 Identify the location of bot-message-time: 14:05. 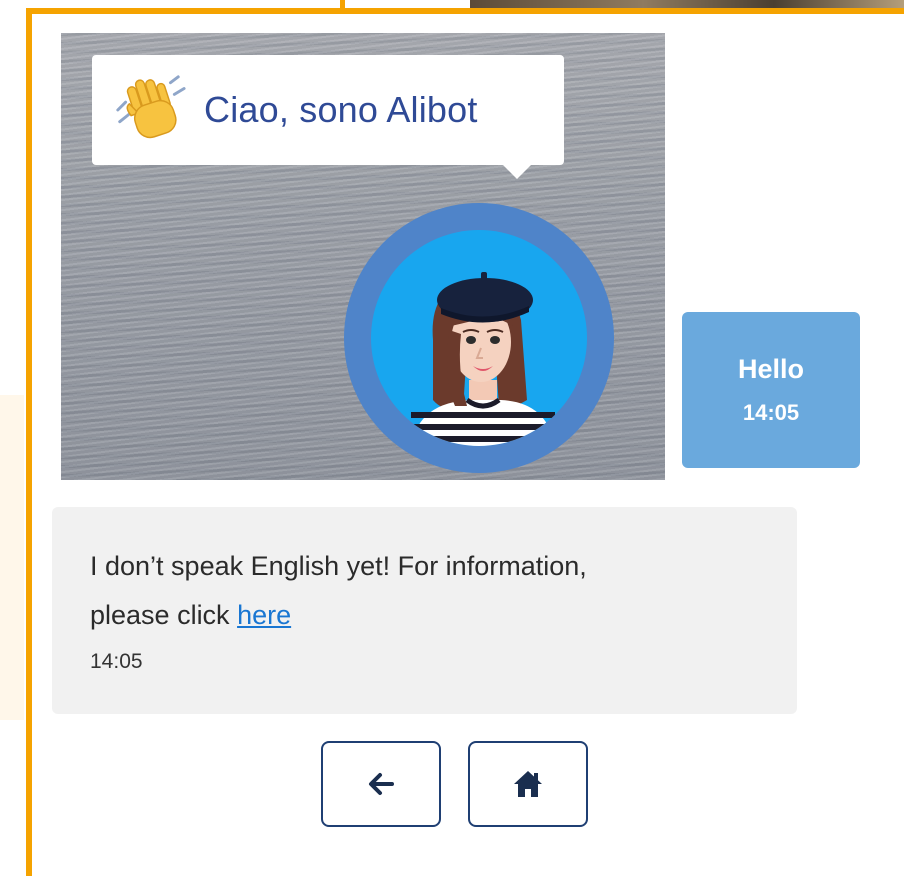
(116, 661).